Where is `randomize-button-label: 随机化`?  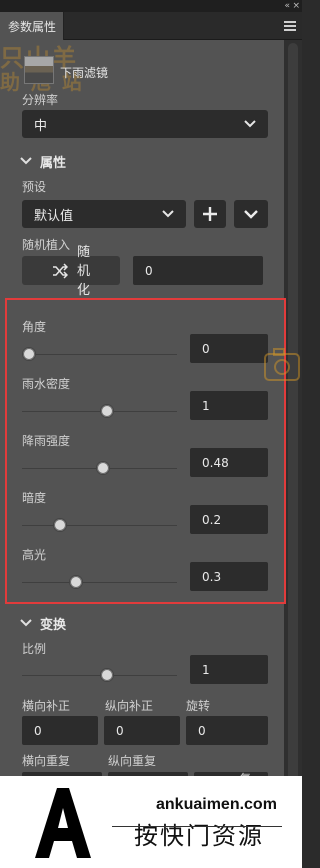 randomize-button-label: 随机化 is located at coordinates (84, 271).